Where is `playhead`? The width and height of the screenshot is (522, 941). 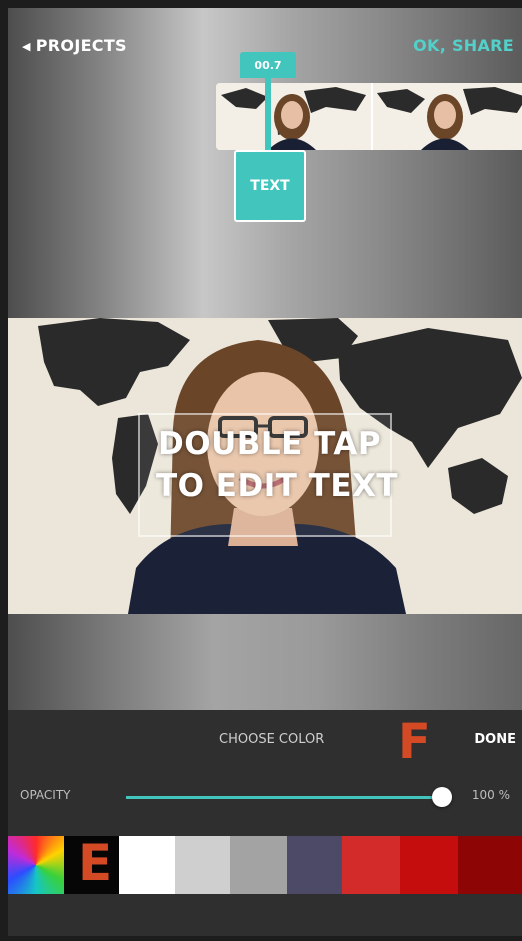
playhead is located at coordinates (268, 116).